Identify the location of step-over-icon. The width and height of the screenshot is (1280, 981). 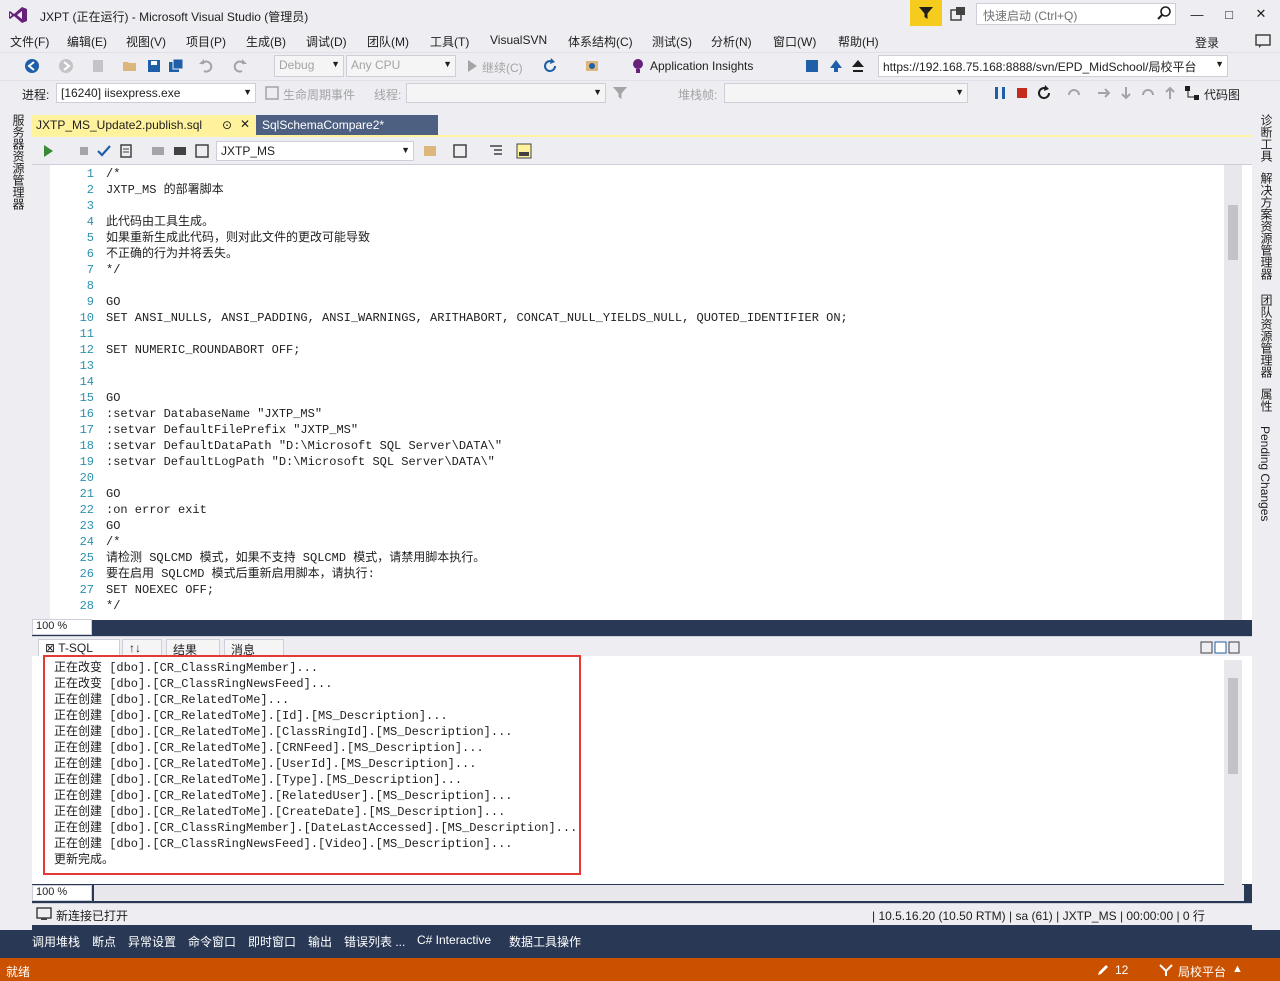
(1074, 93).